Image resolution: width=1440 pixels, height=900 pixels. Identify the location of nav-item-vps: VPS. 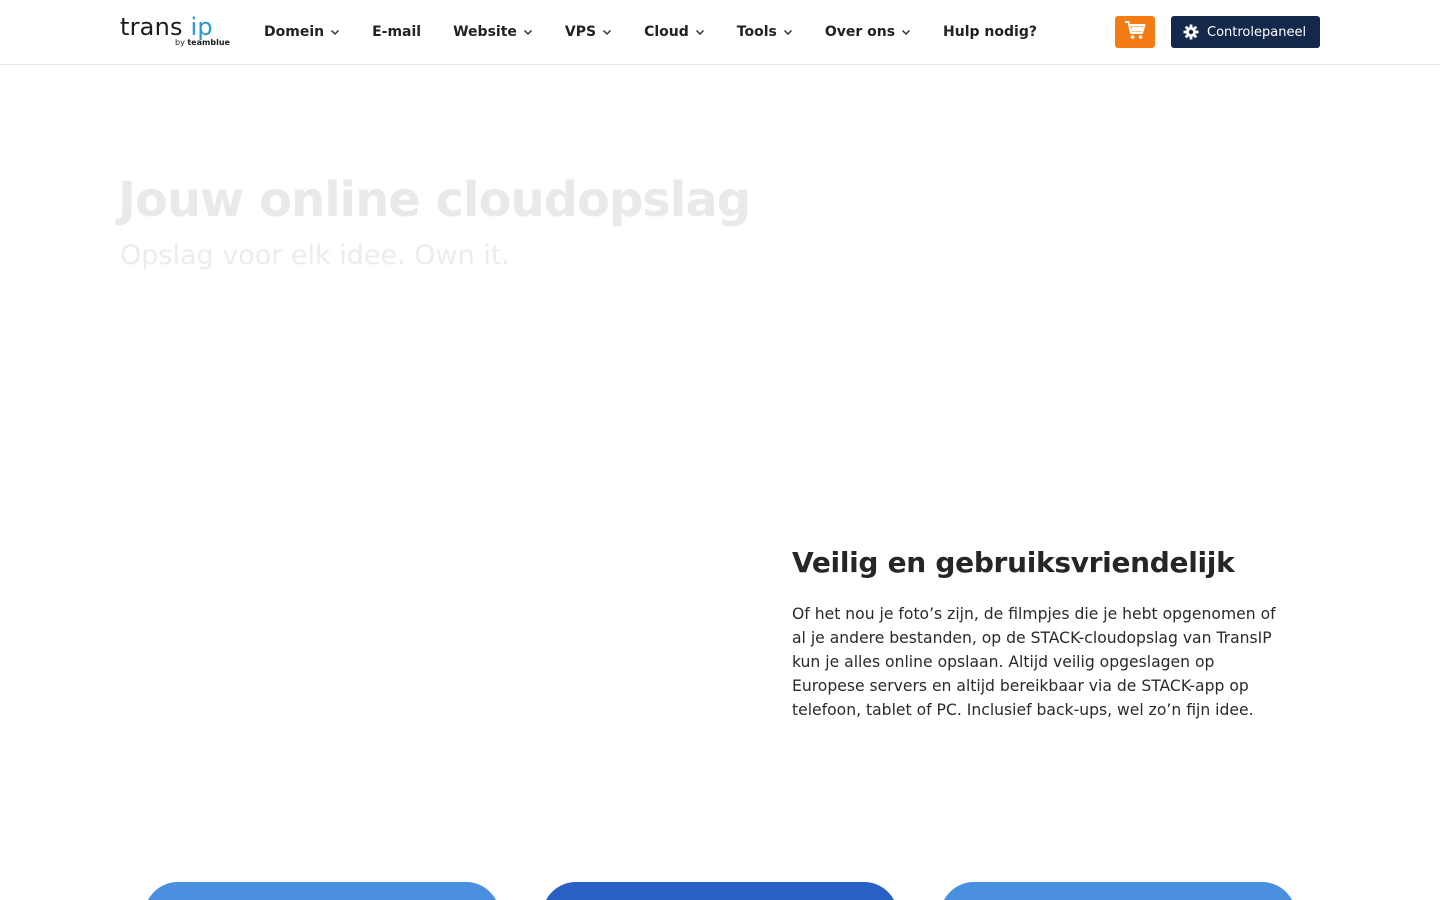
(588, 32).